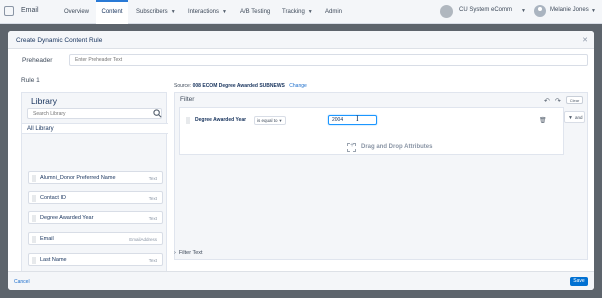  I want to click on filter-text-label: Filter Text, so click(190, 253).